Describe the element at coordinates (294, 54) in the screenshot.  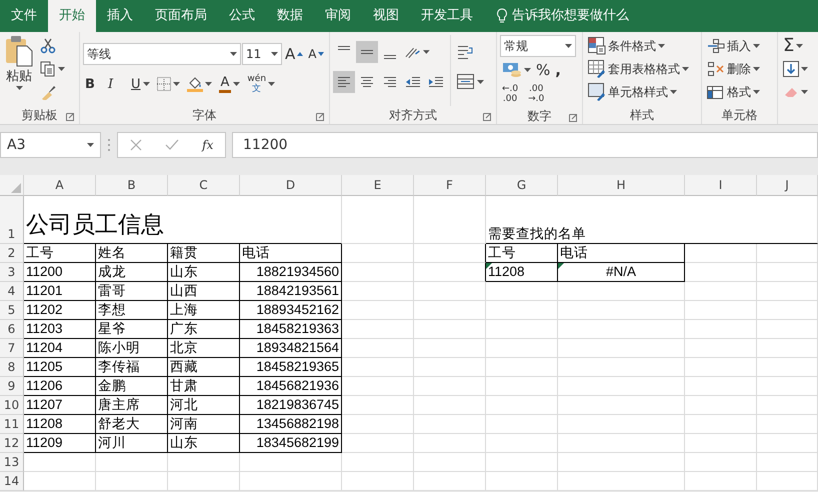
I see `grow-font-button: A` at that location.